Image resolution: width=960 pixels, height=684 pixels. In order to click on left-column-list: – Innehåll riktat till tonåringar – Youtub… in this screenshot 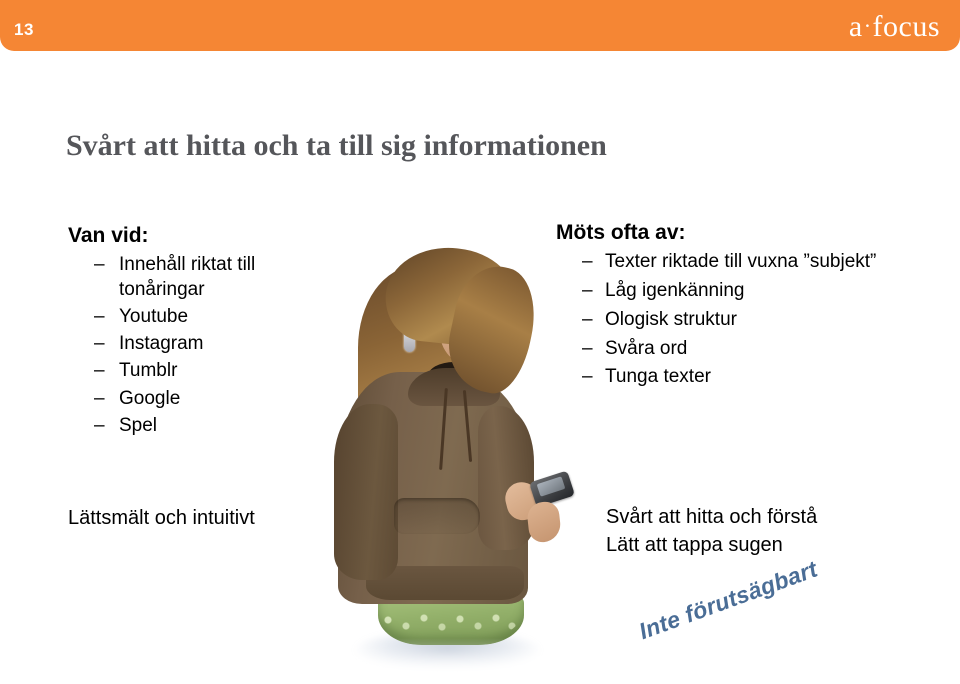, I will do `click(199, 345)`.